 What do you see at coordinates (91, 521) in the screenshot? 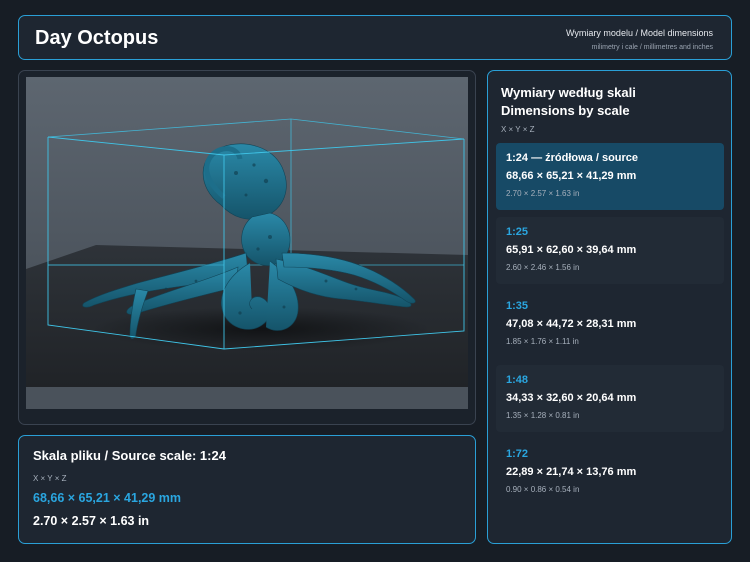
I see `source-dimensions-in: 2.70 × 2.57 × 1.63 in` at bounding box center [91, 521].